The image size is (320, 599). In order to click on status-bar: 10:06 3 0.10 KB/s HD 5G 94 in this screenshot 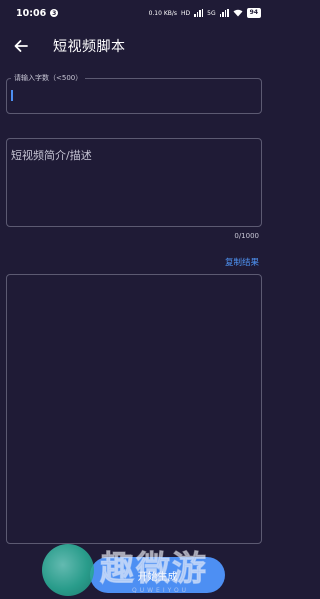, I will do `click(134, 13)`.